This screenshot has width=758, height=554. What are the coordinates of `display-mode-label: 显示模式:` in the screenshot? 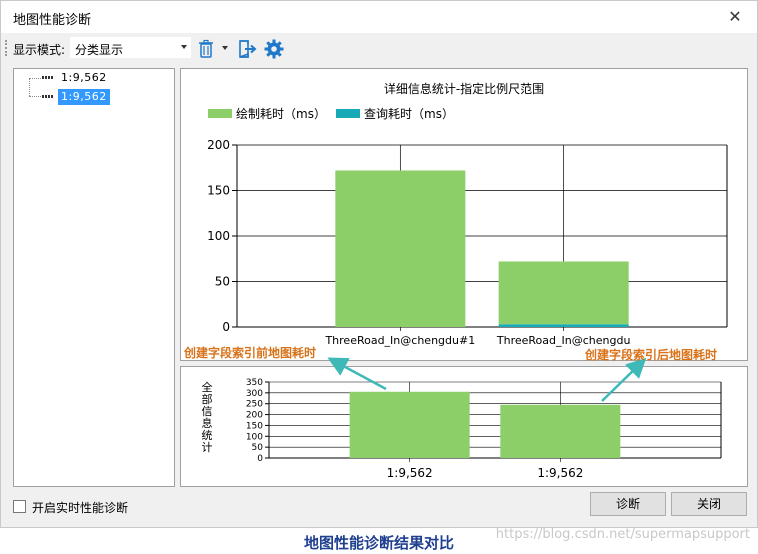 It's located at (39, 50).